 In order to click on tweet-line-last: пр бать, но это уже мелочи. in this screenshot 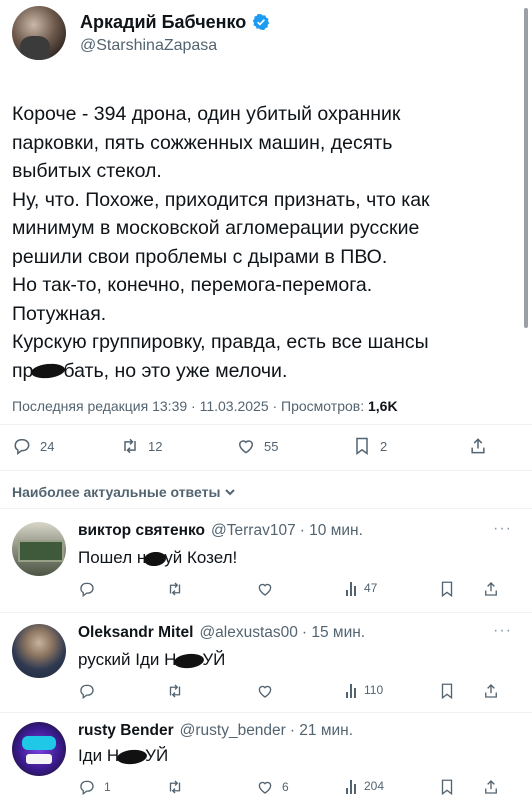, I will do `click(264, 371)`.